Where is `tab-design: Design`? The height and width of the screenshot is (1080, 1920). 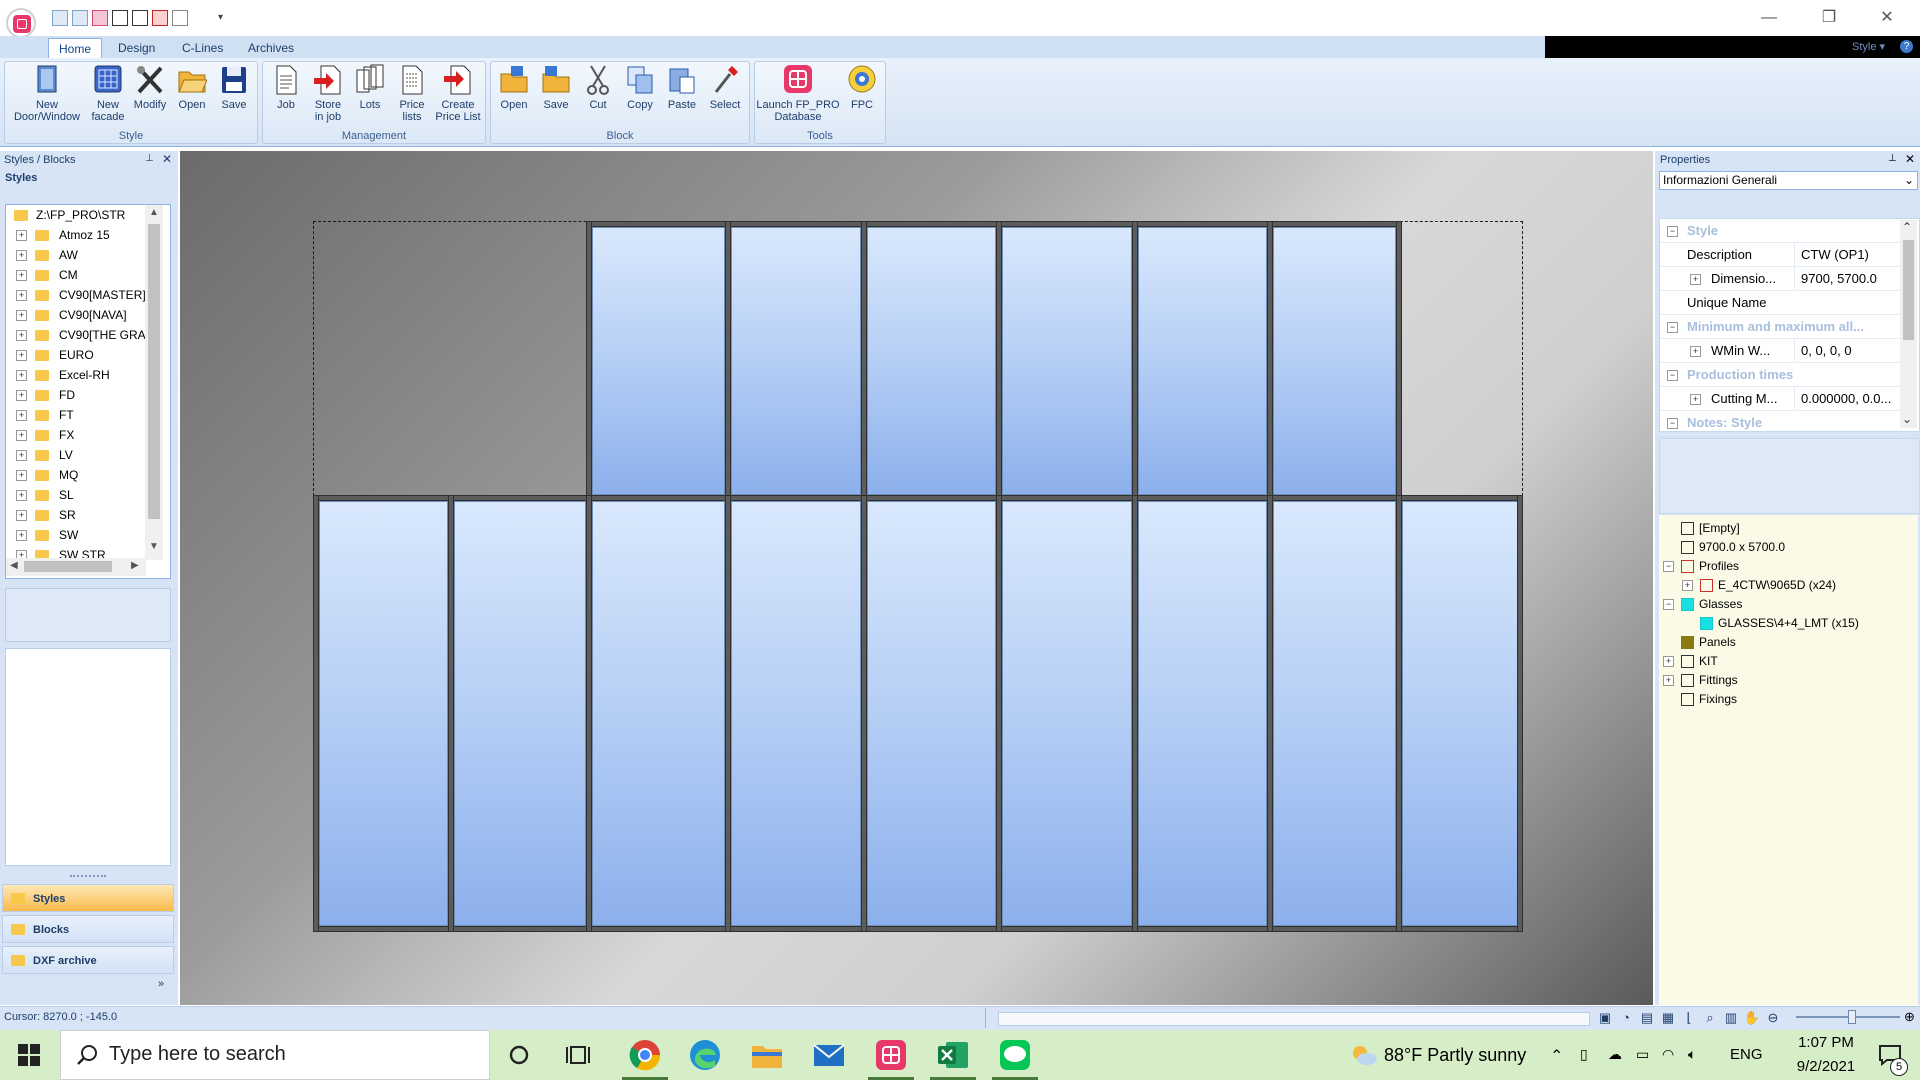 tab-design: Design is located at coordinates (136, 48).